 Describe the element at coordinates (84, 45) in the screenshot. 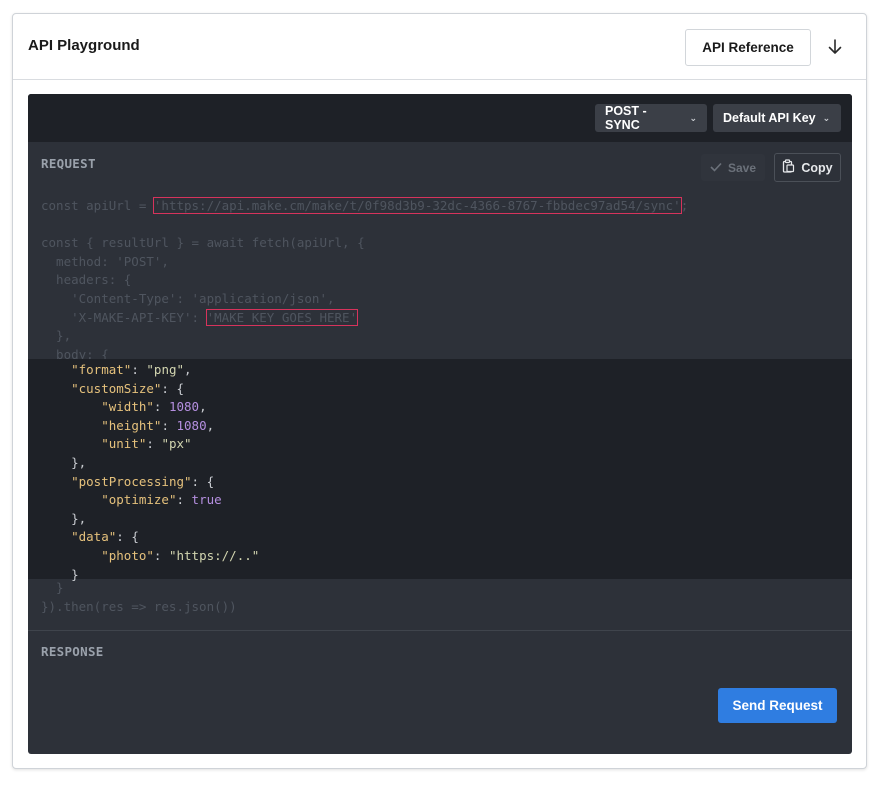

I see `page-title: API Playground` at that location.